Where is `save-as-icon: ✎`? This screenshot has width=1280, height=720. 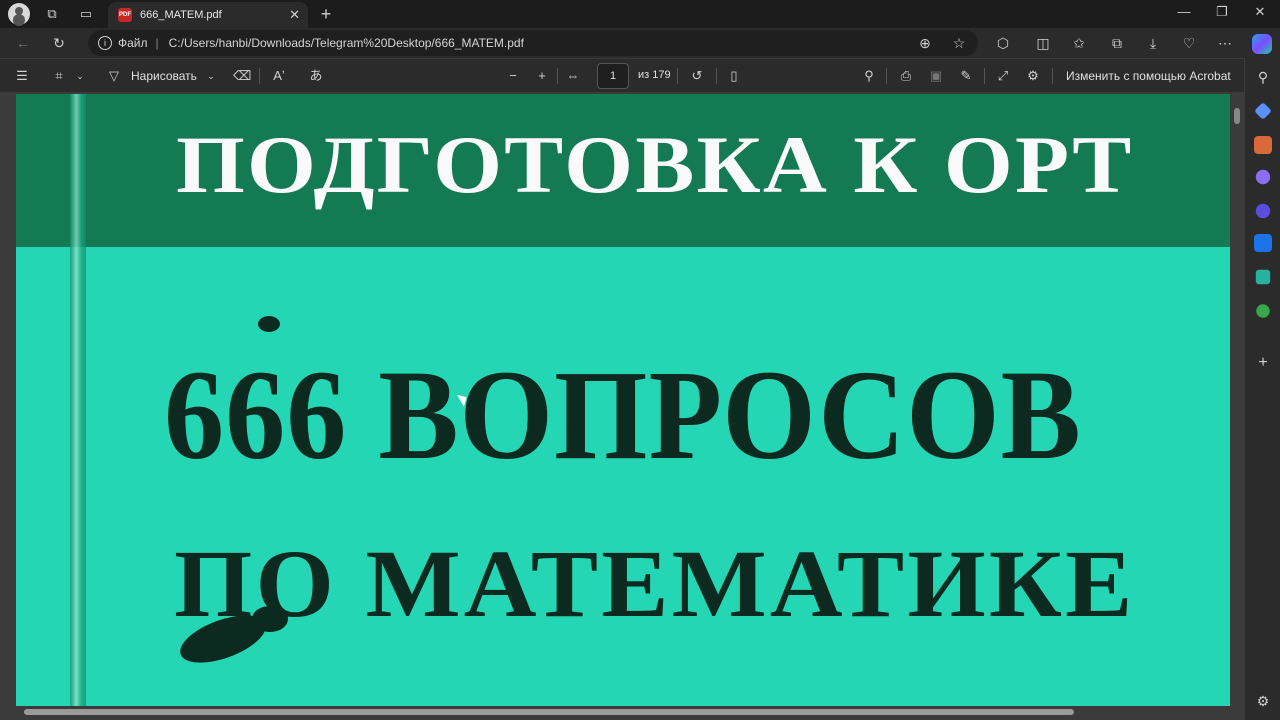
save-as-icon: ✎ is located at coordinates (966, 76).